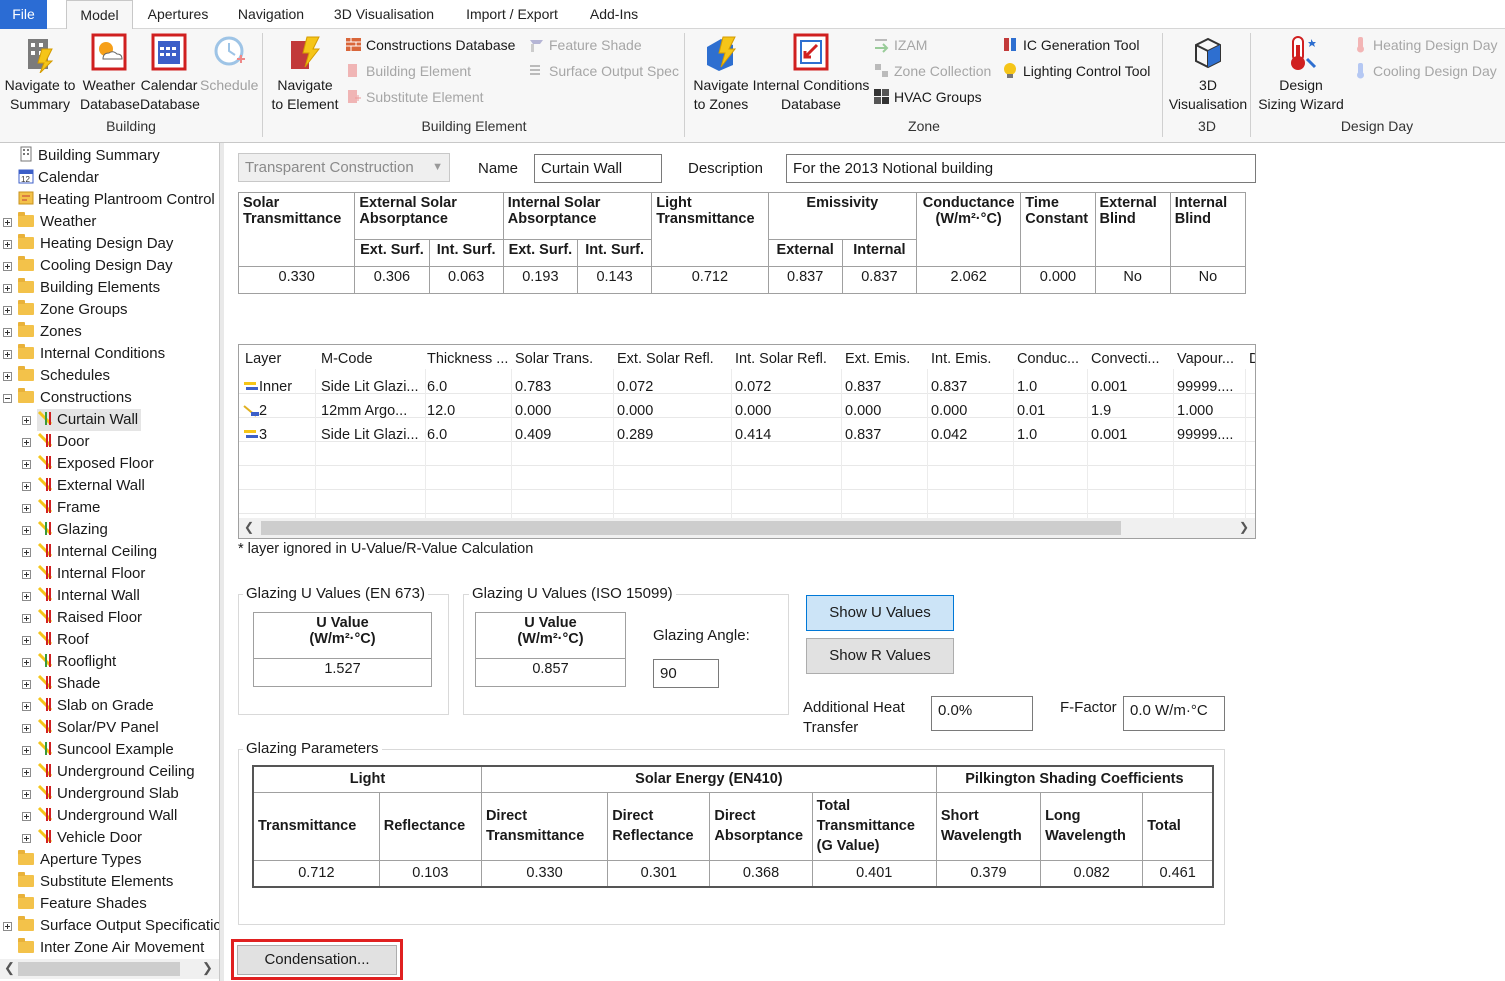 The height and width of the screenshot is (981, 1505). I want to click on navigate-to-summary-button: Navigate to Summary, so click(40, 73).